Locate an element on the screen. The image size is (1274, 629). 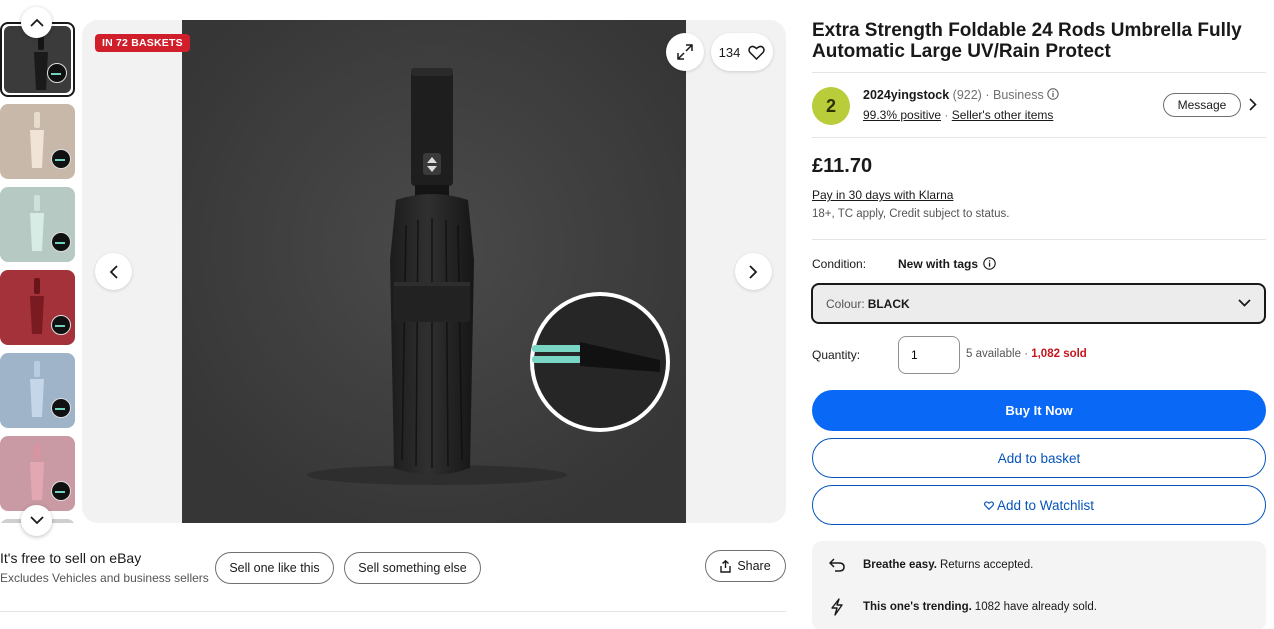
klarna-note: 18+, TC apply, Credit subject to status. is located at coordinates (911, 214).